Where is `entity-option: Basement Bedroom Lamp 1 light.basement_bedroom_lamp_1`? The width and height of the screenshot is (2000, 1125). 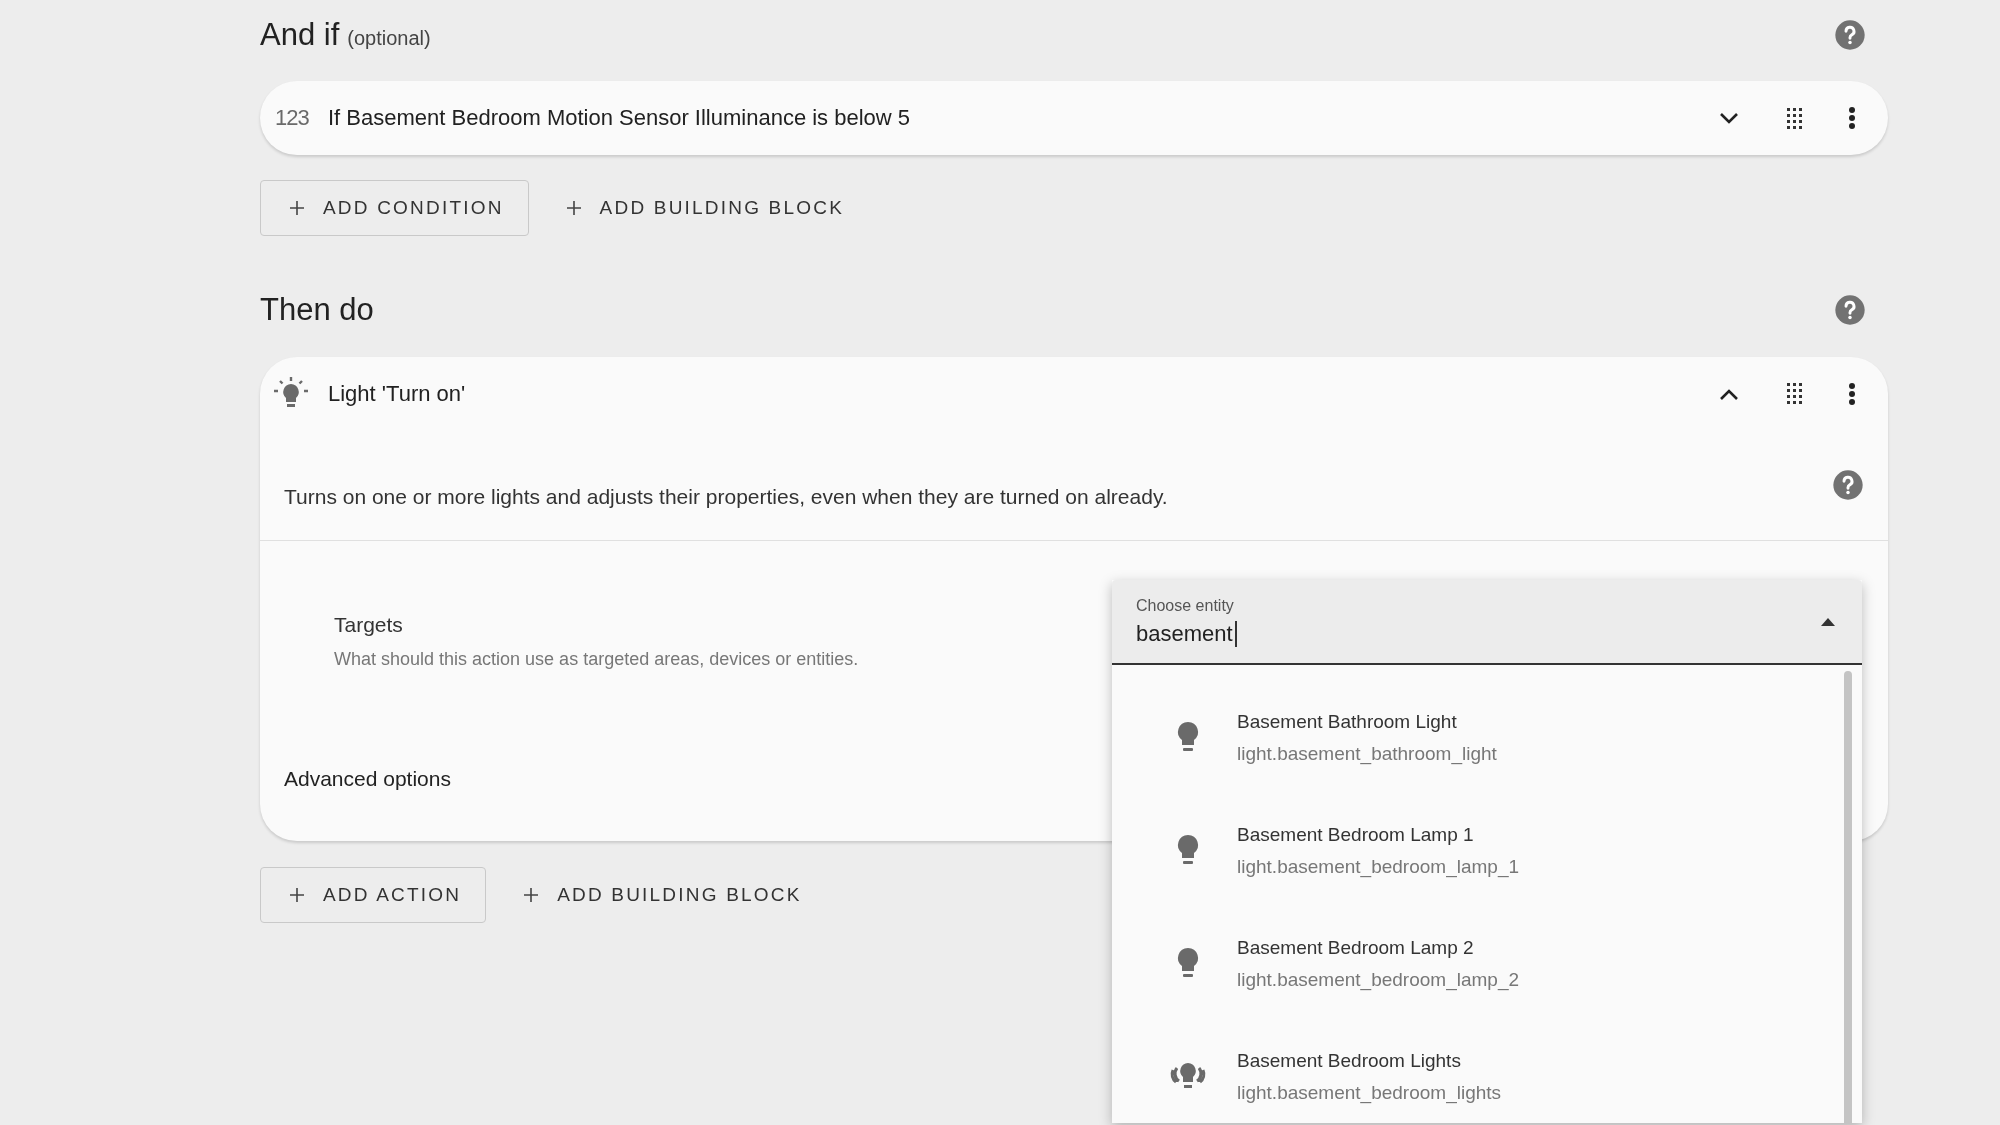 entity-option: Basement Bedroom Lamp 1 light.basement_bedroom_lamp_1 is located at coordinates (1487, 850).